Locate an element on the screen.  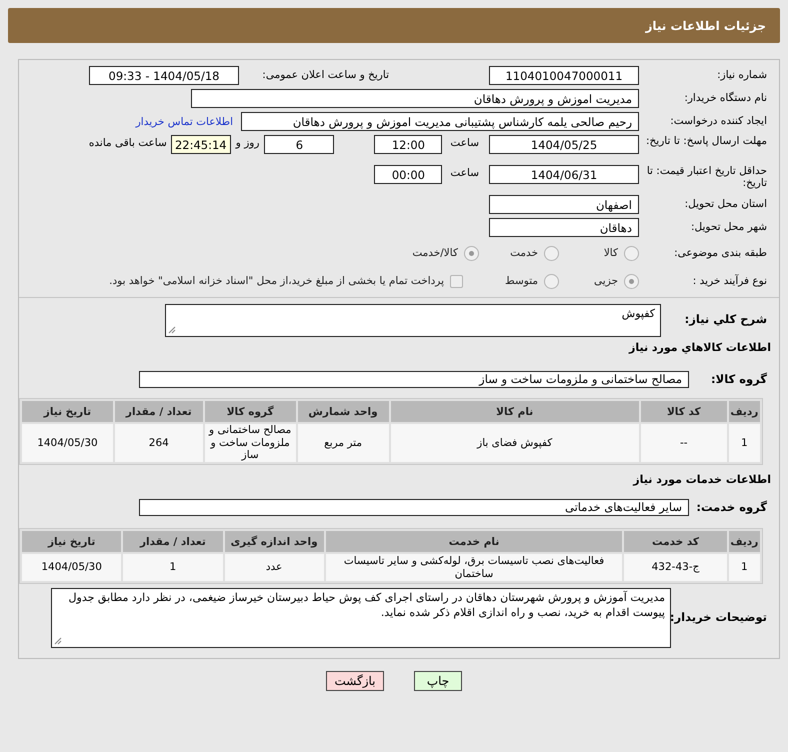
table-cell: فعالیت‌های نصب تاسیسات برق، لوله‌کشی و سایر تاسیسات ساختمان is located at coordinates (474, 567).